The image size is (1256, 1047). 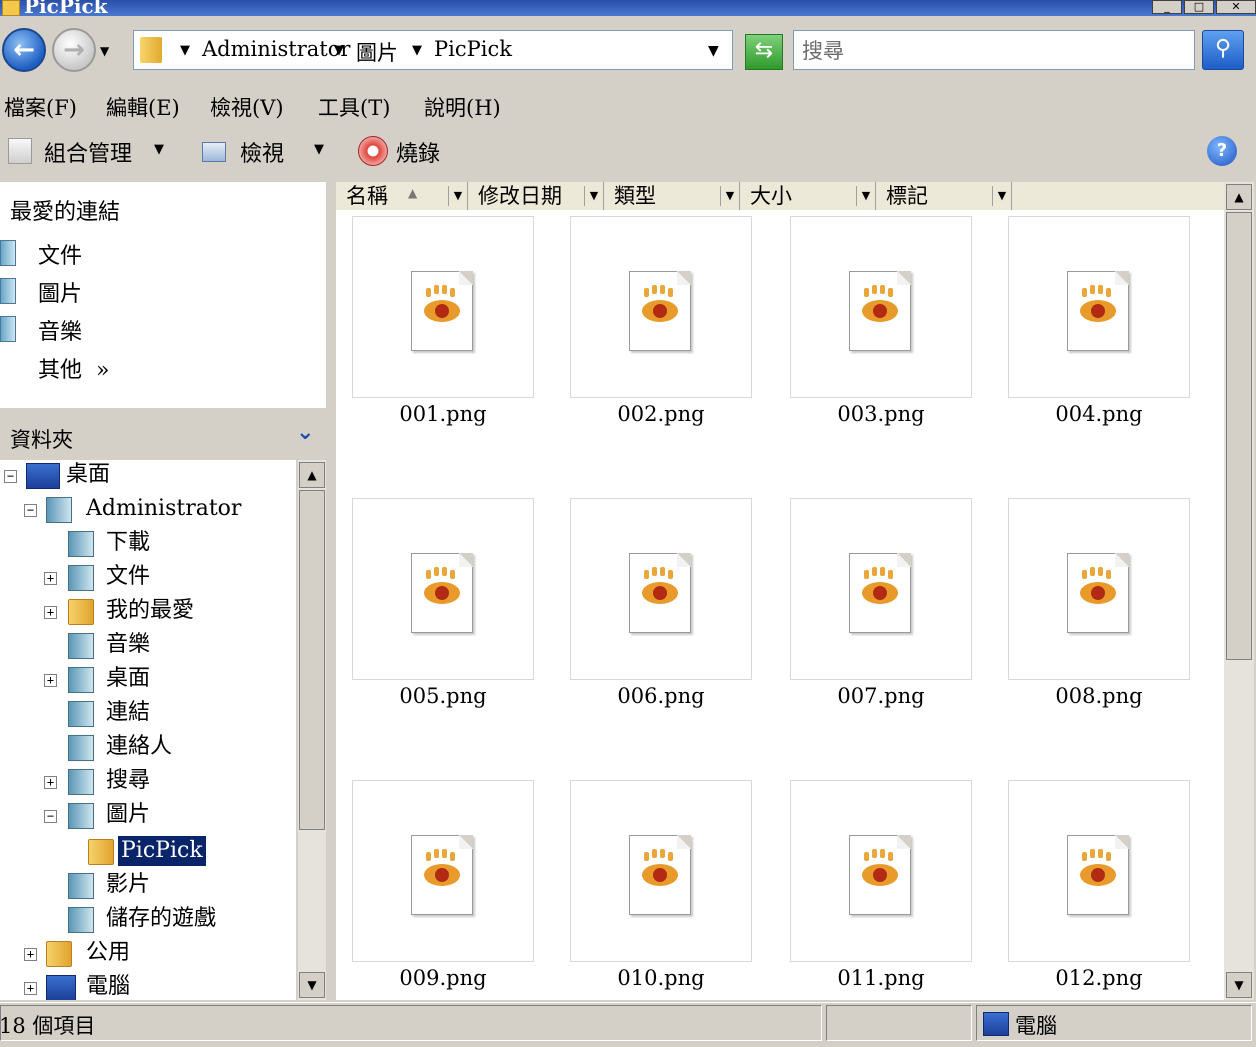 I want to click on fav-link-documents: 文件, so click(x=60, y=254).